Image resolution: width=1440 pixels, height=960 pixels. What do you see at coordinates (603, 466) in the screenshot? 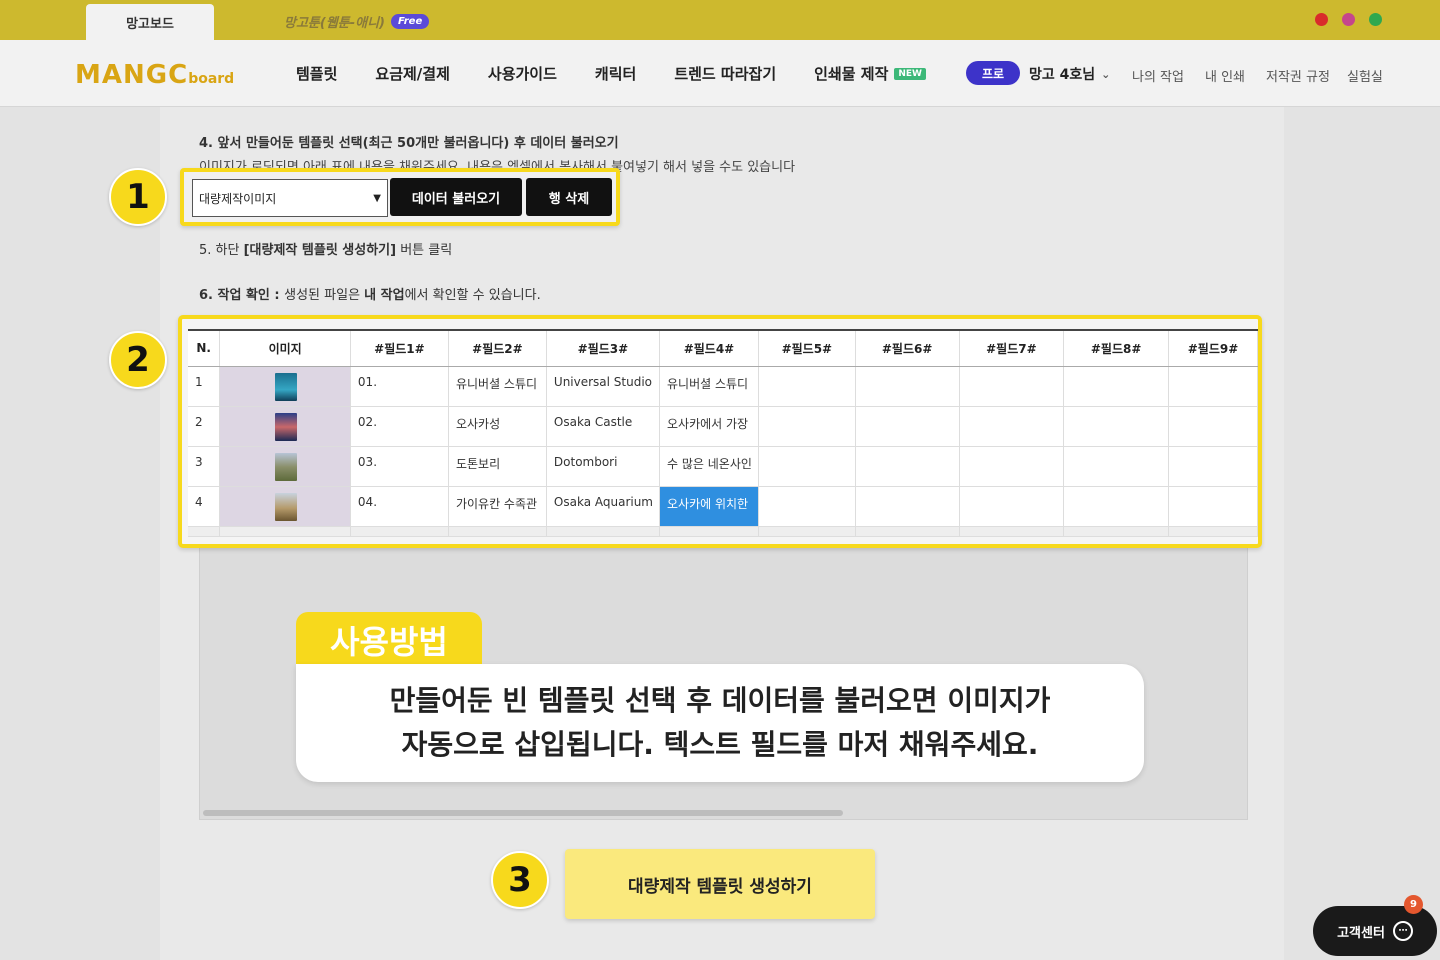
I see `table-cell: Dotombori` at bounding box center [603, 466].